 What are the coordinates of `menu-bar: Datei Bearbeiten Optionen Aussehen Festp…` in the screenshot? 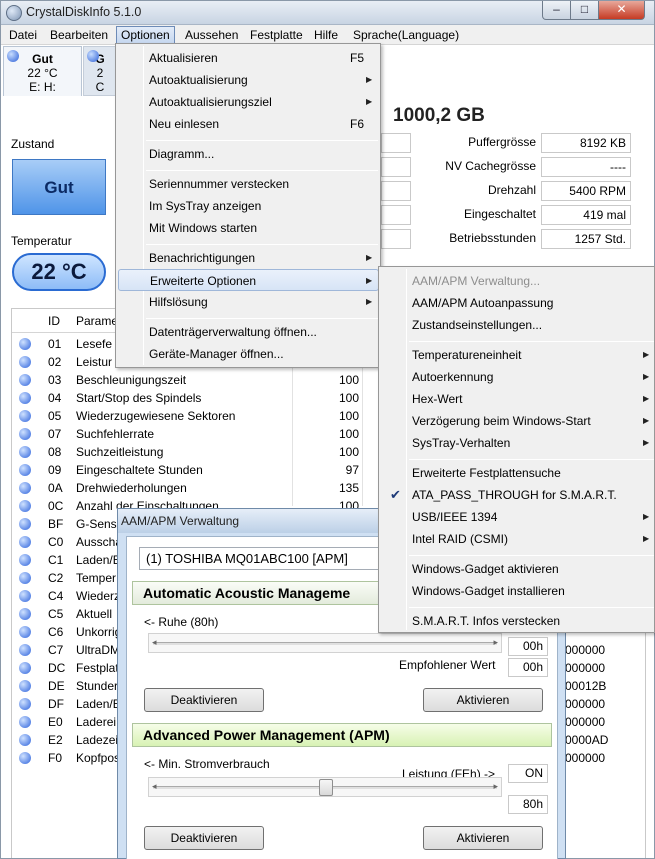 It's located at (327, 35).